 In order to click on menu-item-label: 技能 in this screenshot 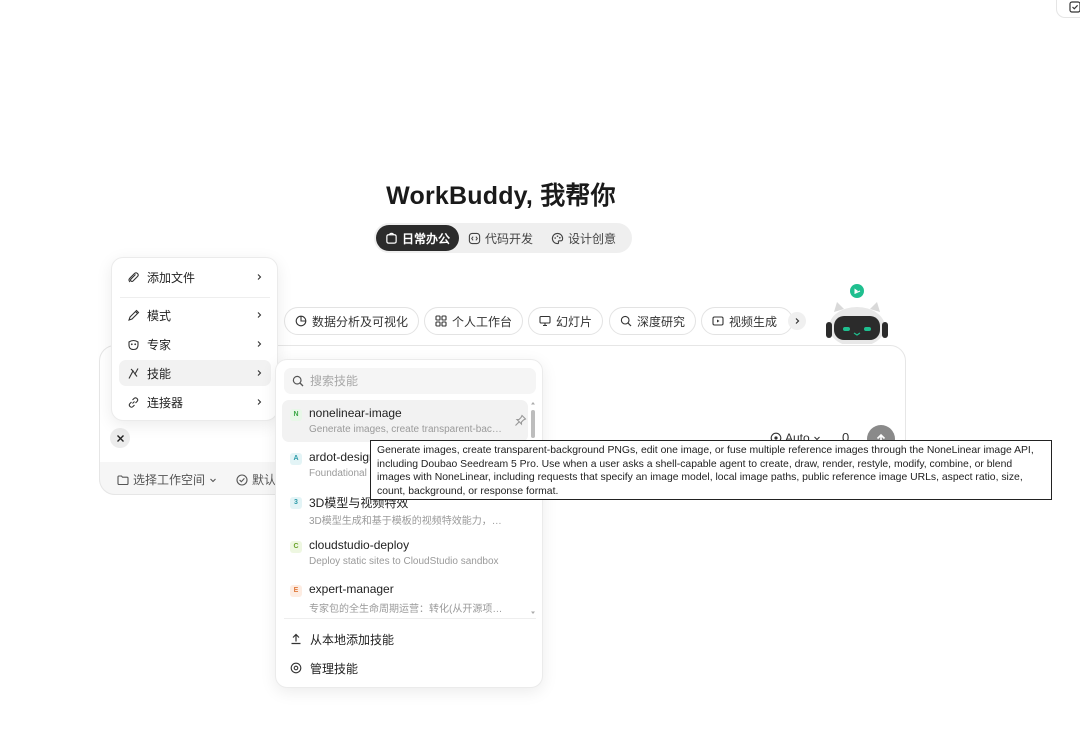, I will do `click(159, 373)`.